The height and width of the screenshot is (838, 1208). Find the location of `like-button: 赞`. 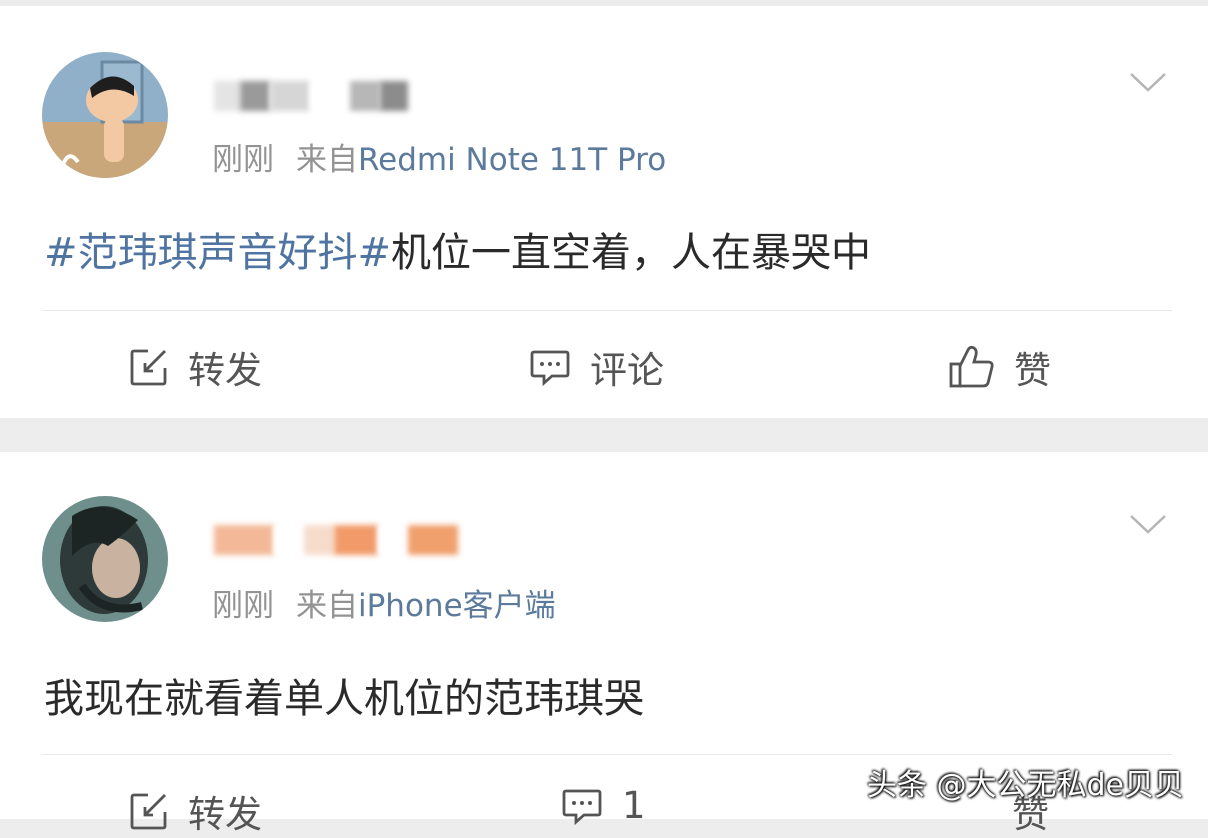

like-button: 赞 is located at coordinates (999, 367).